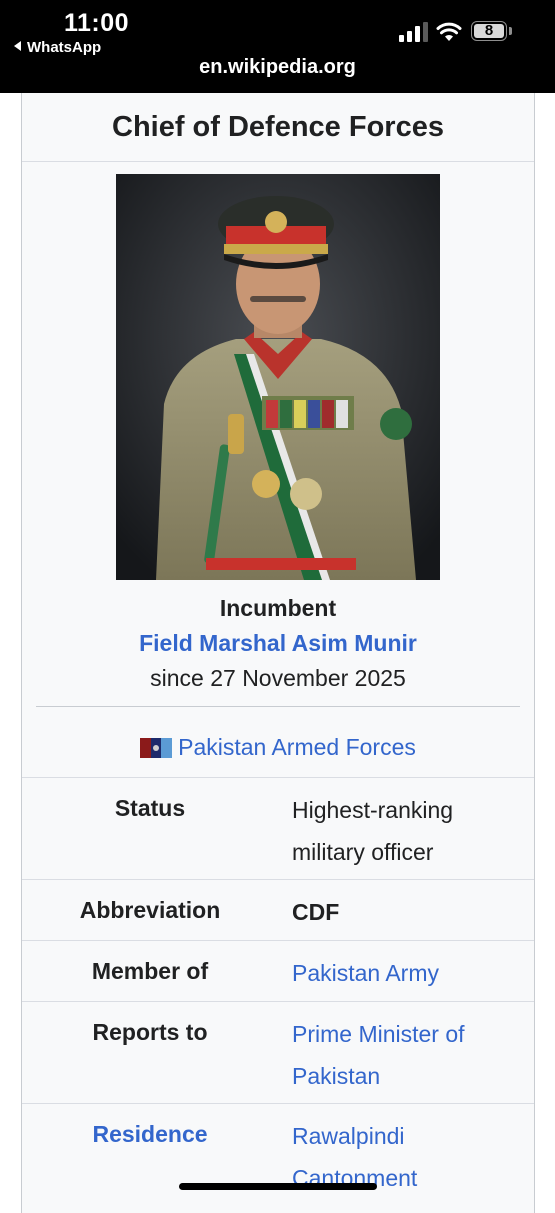 The width and height of the screenshot is (555, 1213). I want to click on clock: 11:00, so click(97, 23).